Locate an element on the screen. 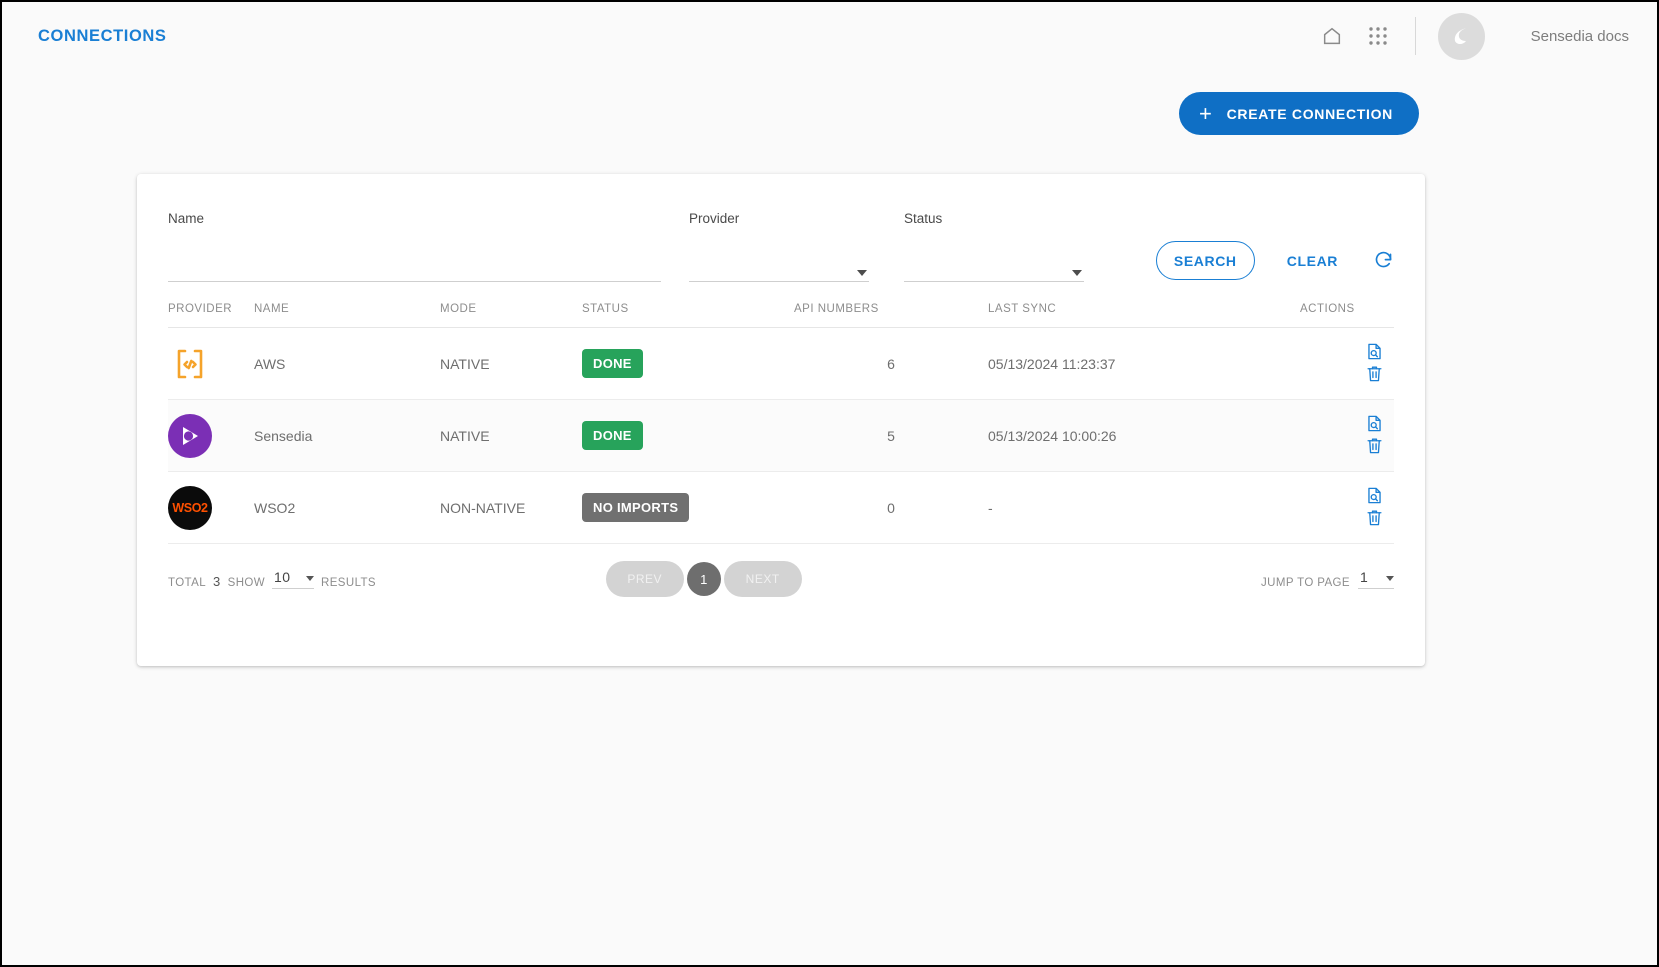 The width and height of the screenshot is (1659, 967). cell-status: NO IMPORTS is located at coordinates (688, 507).